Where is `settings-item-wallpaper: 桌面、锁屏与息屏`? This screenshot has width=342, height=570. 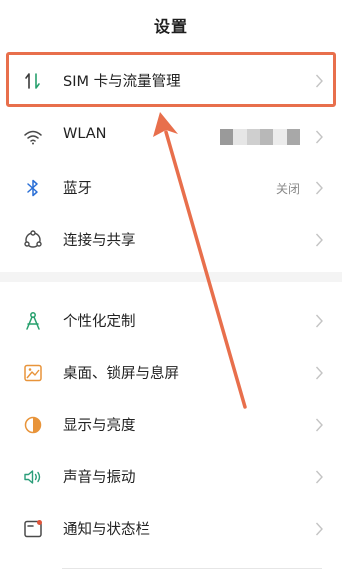 settings-item-wallpaper: 桌面、锁屏与息屏 is located at coordinates (171, 373).